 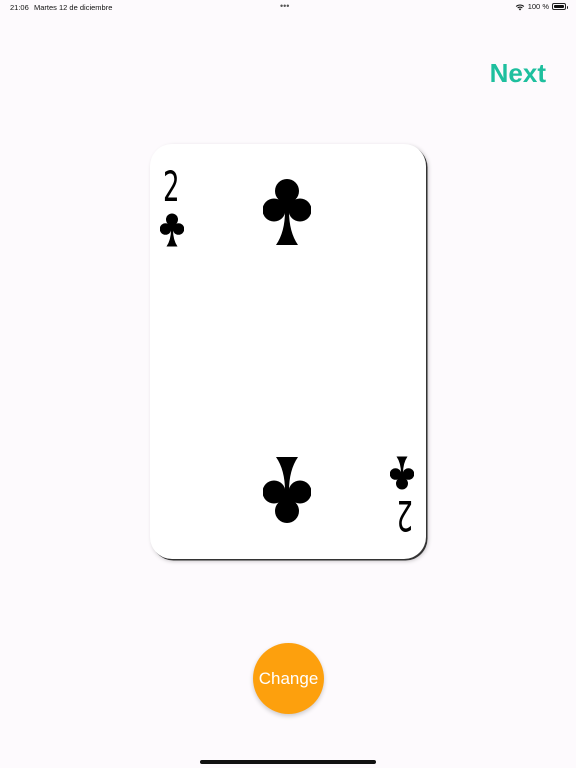 I want to click on next-button: Next, so click(x=518, y=73).